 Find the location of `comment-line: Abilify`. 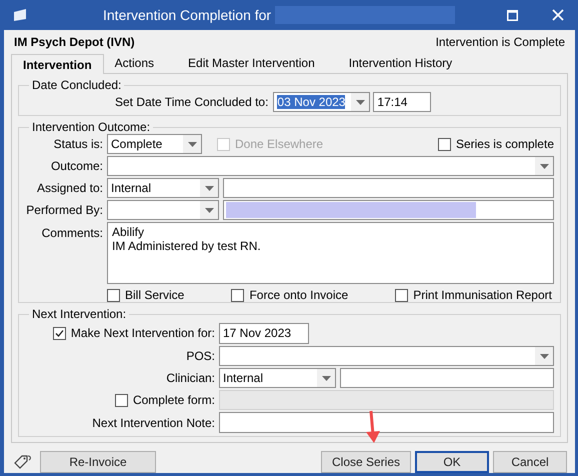

comment-line: Abilify is located at coordinates (129, 232).